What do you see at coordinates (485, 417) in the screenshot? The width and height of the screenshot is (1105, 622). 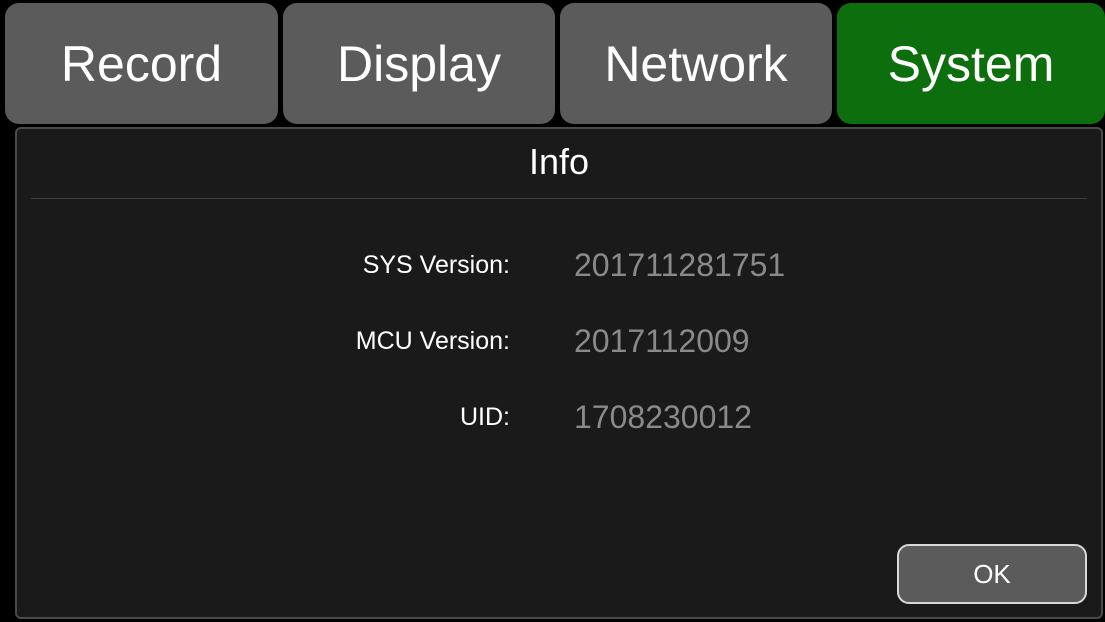 I see `uid-label: UID:` at bounding box center [485, 417].